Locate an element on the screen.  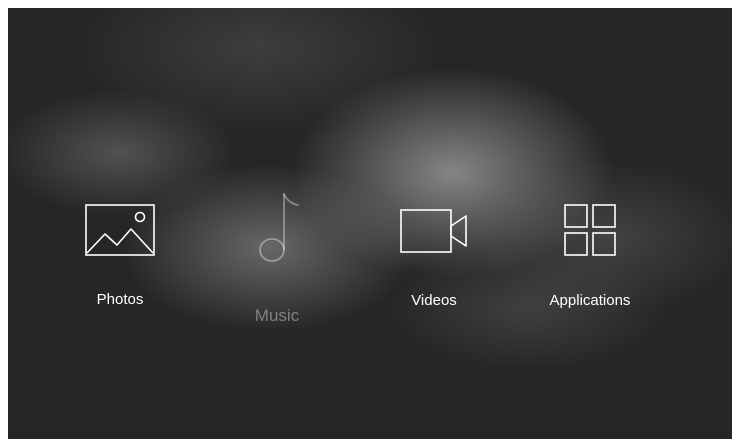
menu-item-music: Music is located at coordinates (277, 258).